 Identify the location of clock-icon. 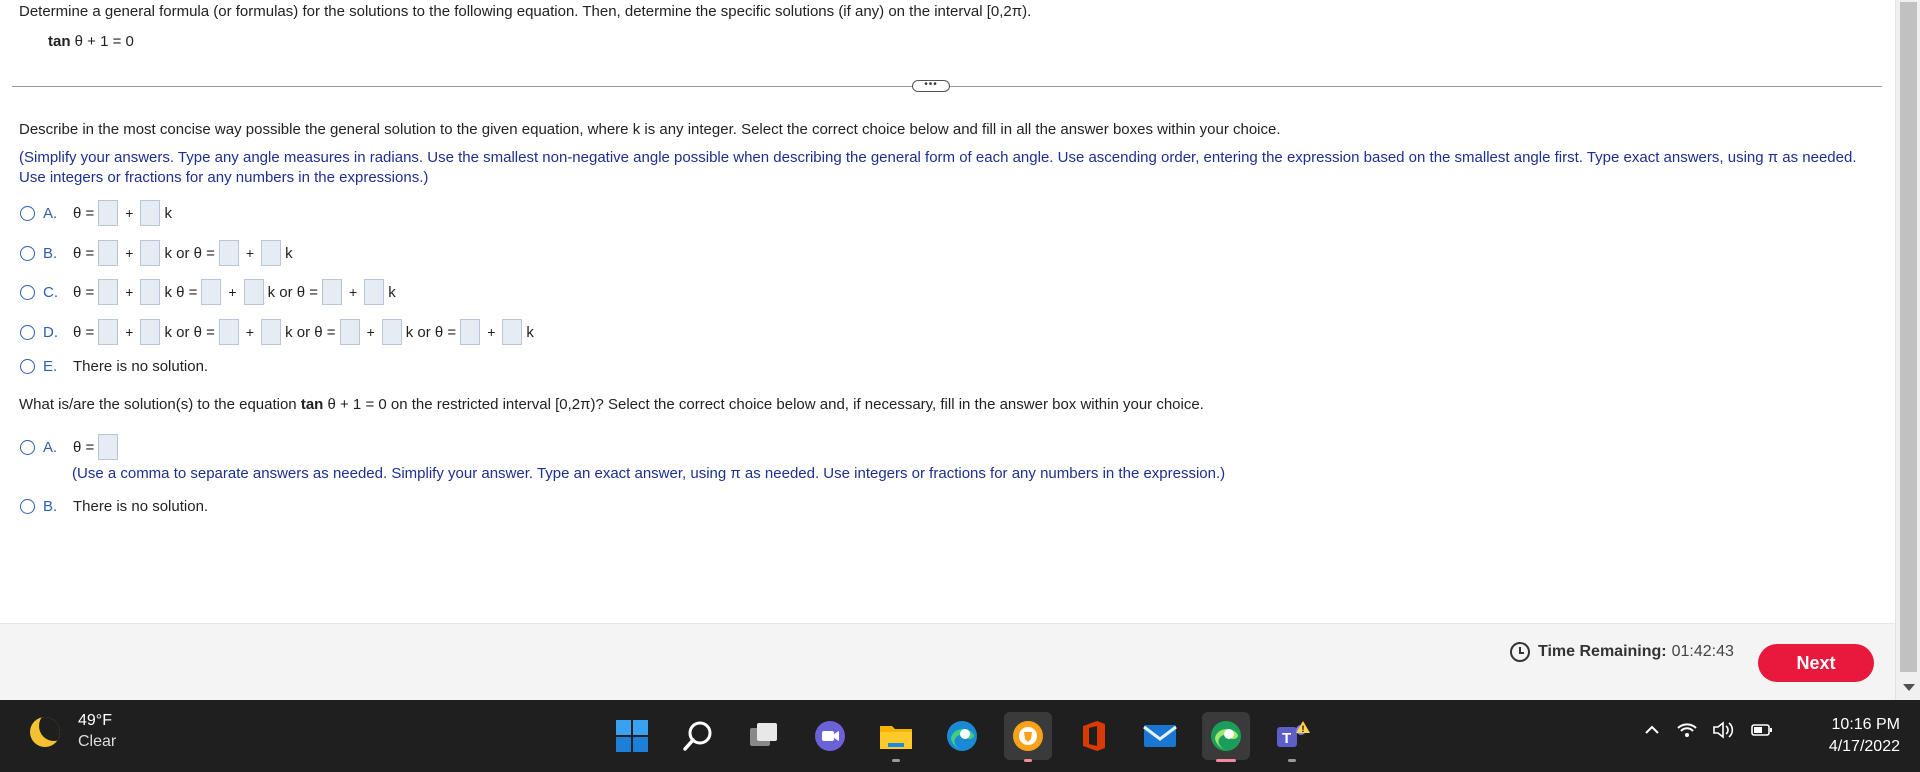
(1520, 652).